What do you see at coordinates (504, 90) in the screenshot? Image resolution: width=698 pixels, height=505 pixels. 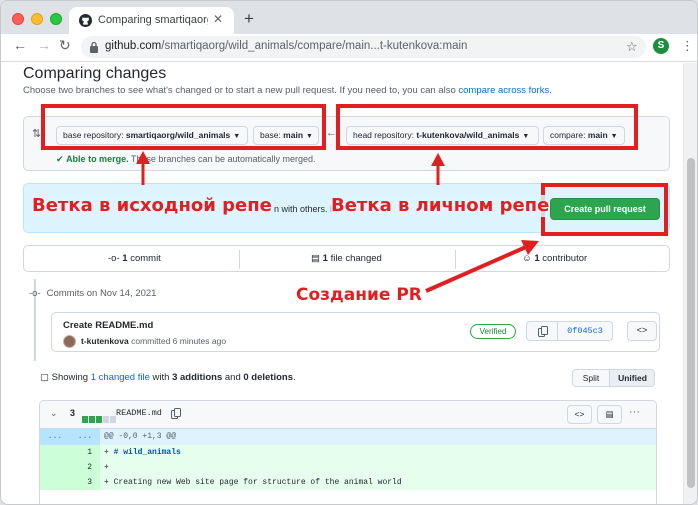 I see `compare-across-forks-link: compare across forks.` at bounding box center [504, 90].